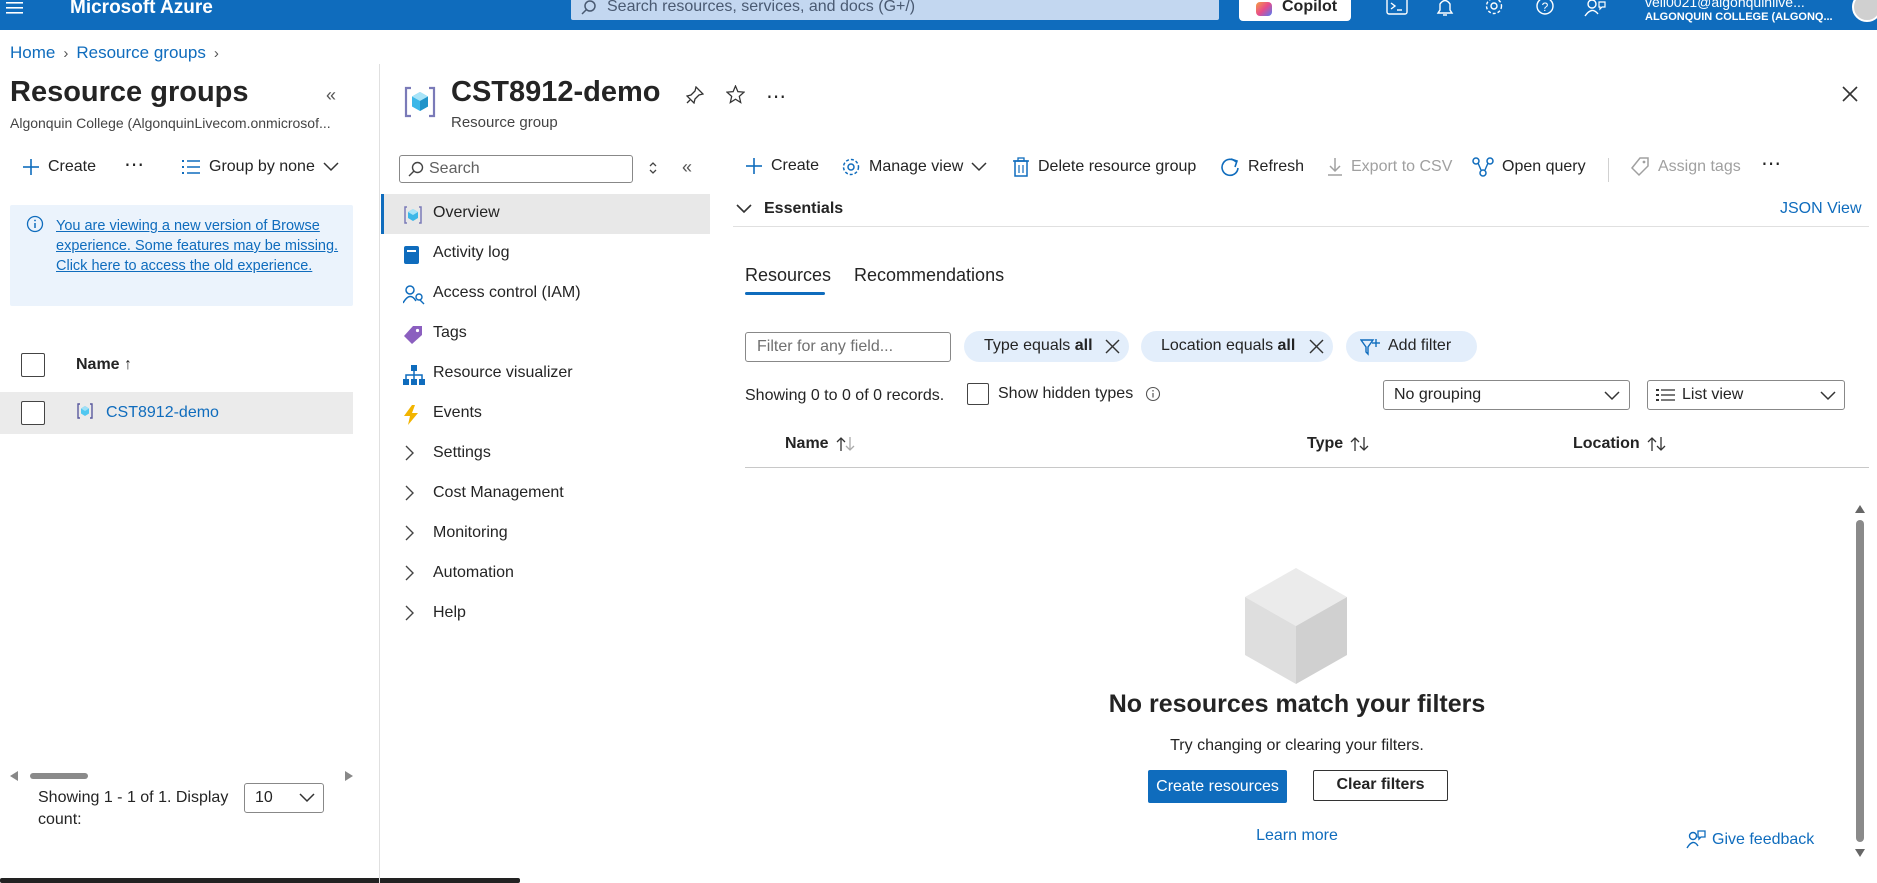  I want to click on add-filter-label: Add filter, so click(1420, 345).